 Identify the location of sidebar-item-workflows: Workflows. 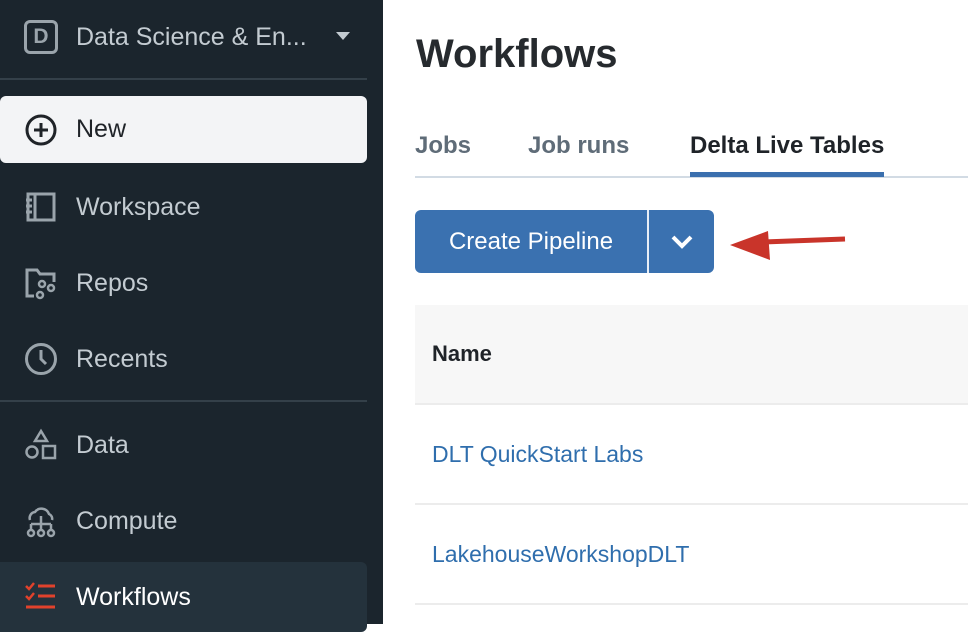
(183, 597).